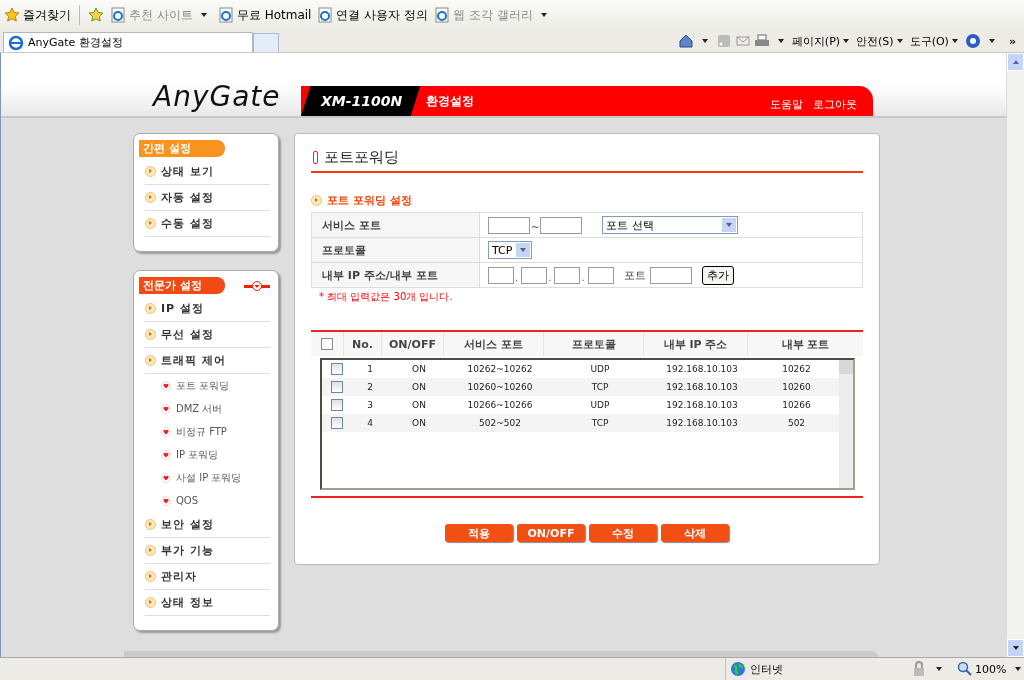 This screenshot has width=1024, height=680. I want to click on help-icon, so click(972, 41).